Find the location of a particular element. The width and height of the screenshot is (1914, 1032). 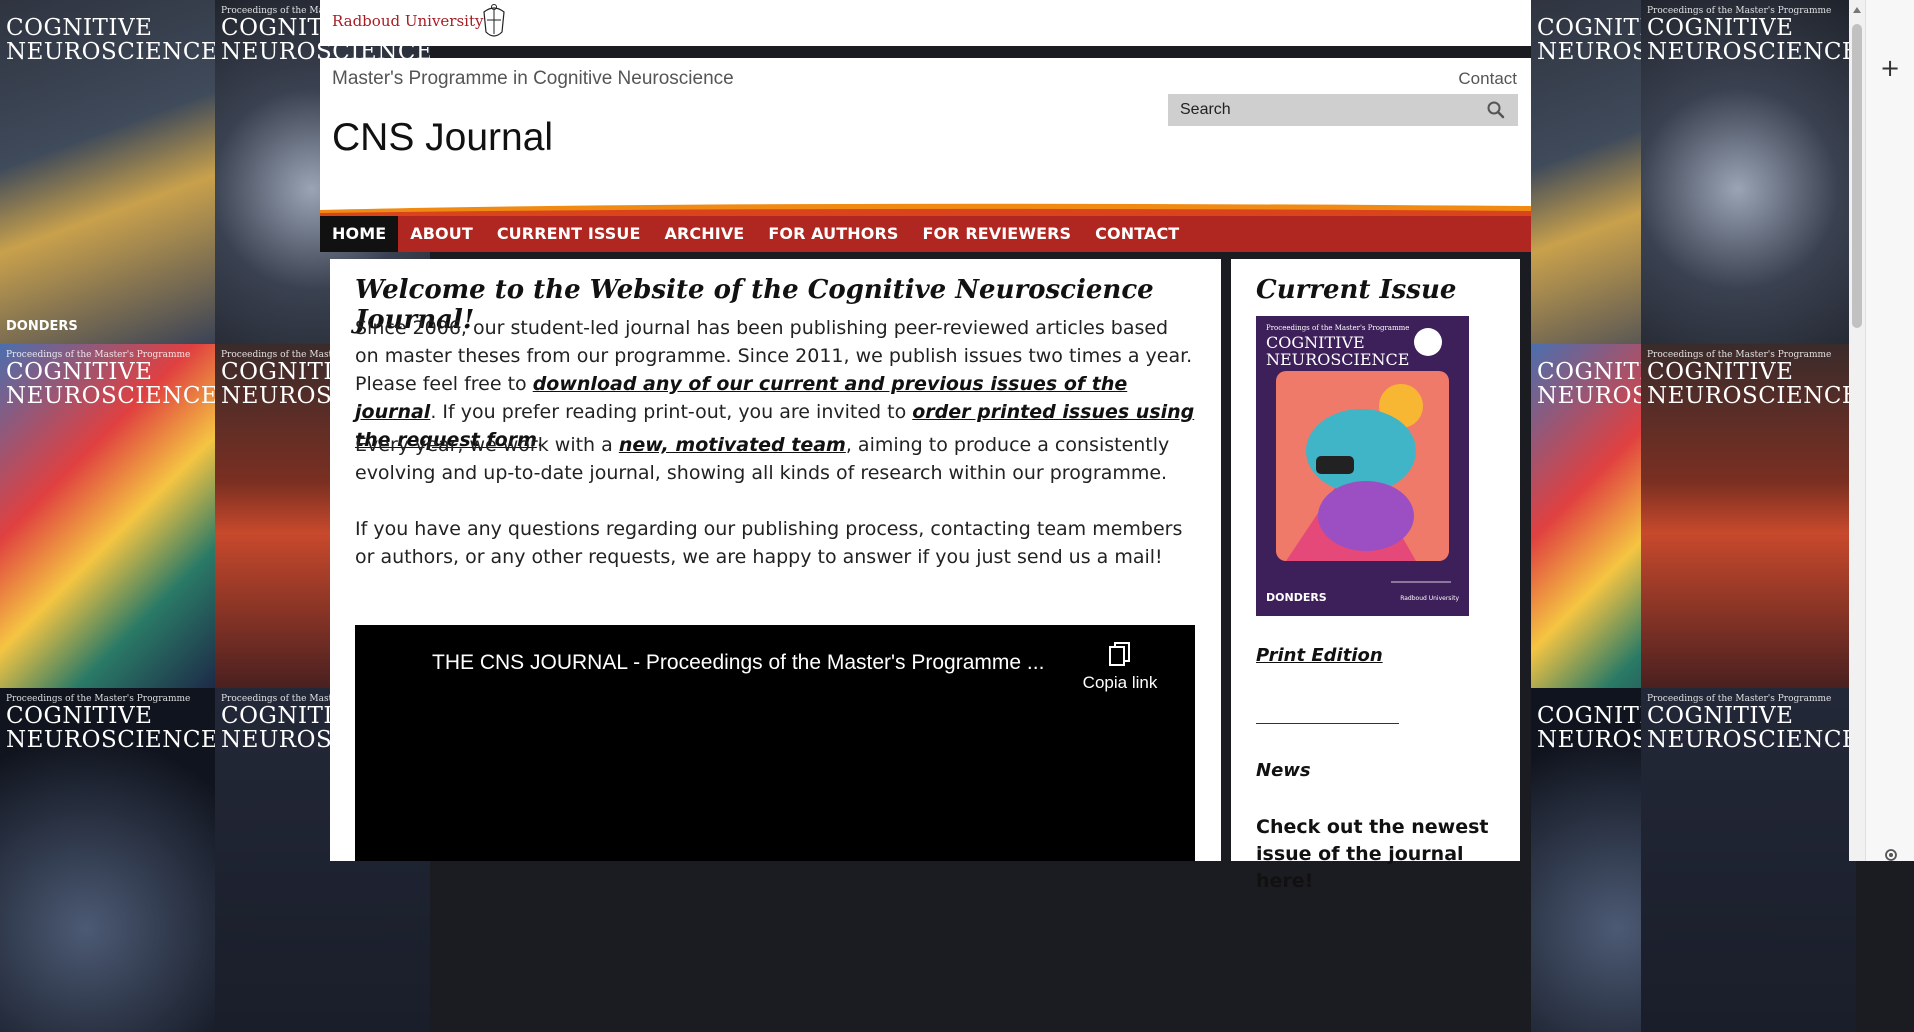

team-link: new, motivated team is located at coordinates (732, 445).